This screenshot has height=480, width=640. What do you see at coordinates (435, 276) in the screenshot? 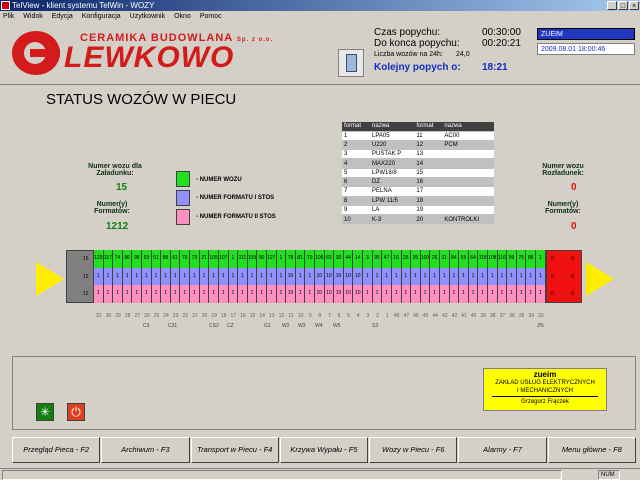
I see `kiln-car: 26 1 1` at bounding box center [435, 276].